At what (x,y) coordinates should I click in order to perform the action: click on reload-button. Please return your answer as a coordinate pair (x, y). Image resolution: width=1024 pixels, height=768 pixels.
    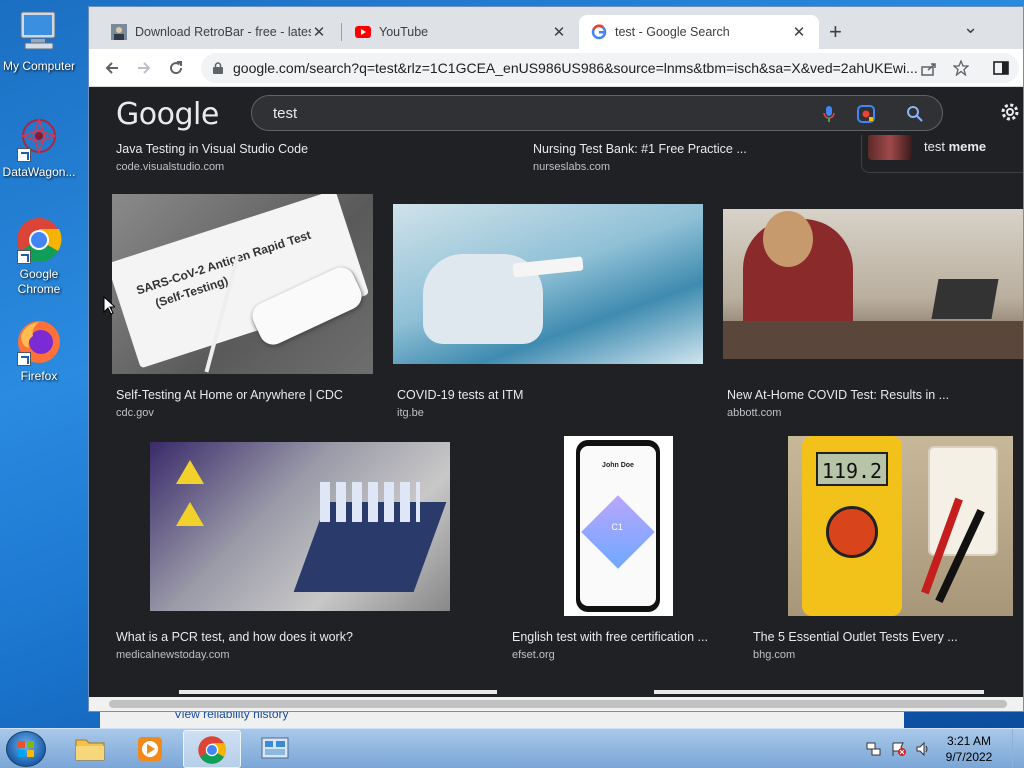
    Looking at the image, I should click on (176, 68).